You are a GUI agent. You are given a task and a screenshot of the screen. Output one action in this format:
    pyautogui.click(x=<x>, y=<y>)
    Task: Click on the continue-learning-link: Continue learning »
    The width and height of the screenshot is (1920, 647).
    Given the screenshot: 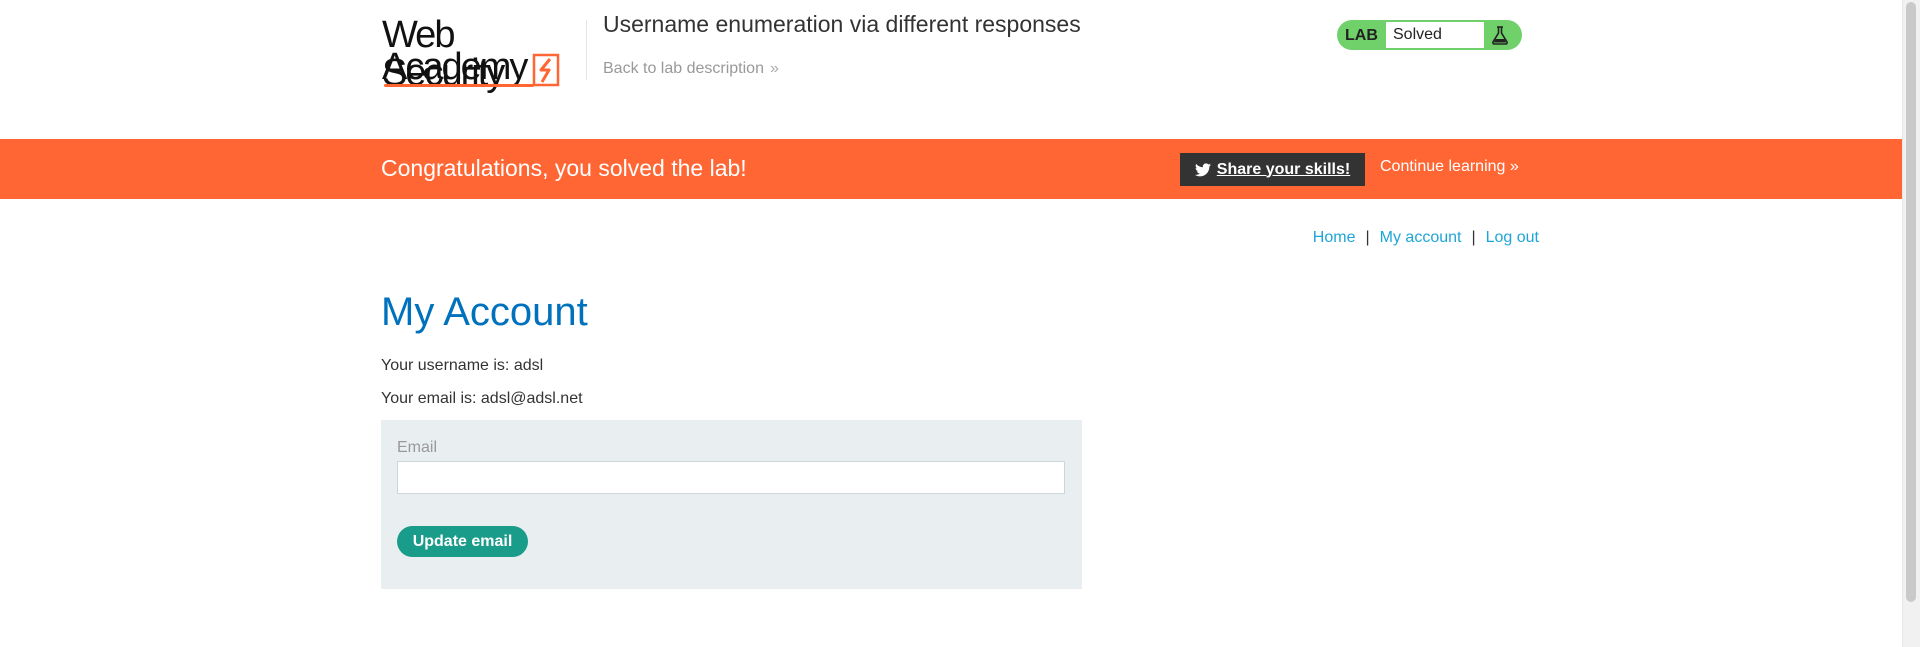 What is the action you would take?
    pyautogui.click(x=1449, y=167)
    